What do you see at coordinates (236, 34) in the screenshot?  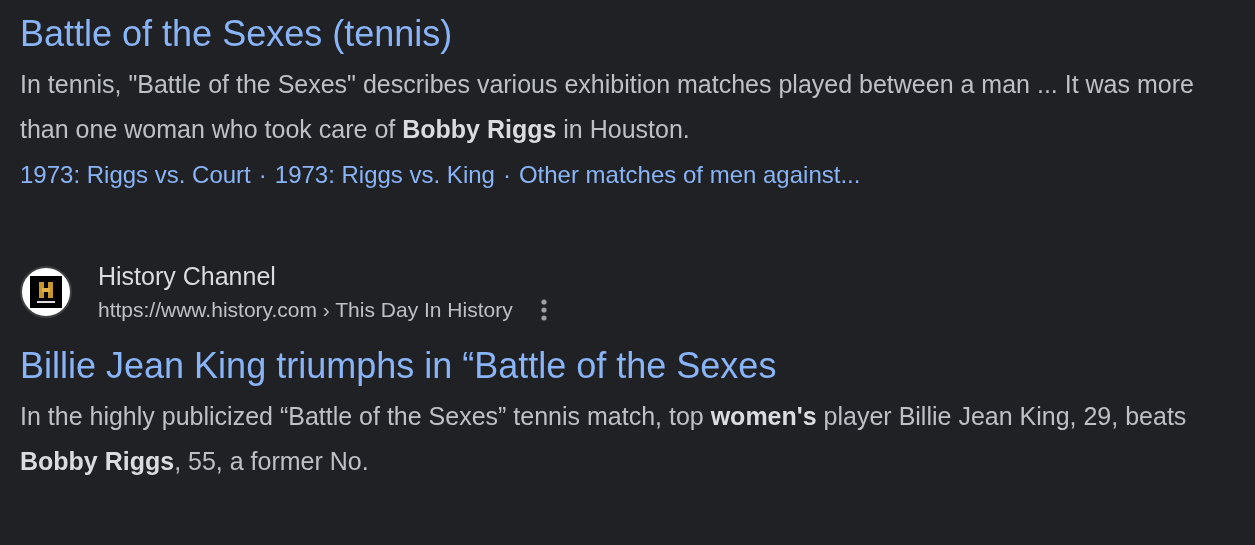 I see `result-title-link: Battle of the Sexes (tennis)` at bounding box center [236, 34].